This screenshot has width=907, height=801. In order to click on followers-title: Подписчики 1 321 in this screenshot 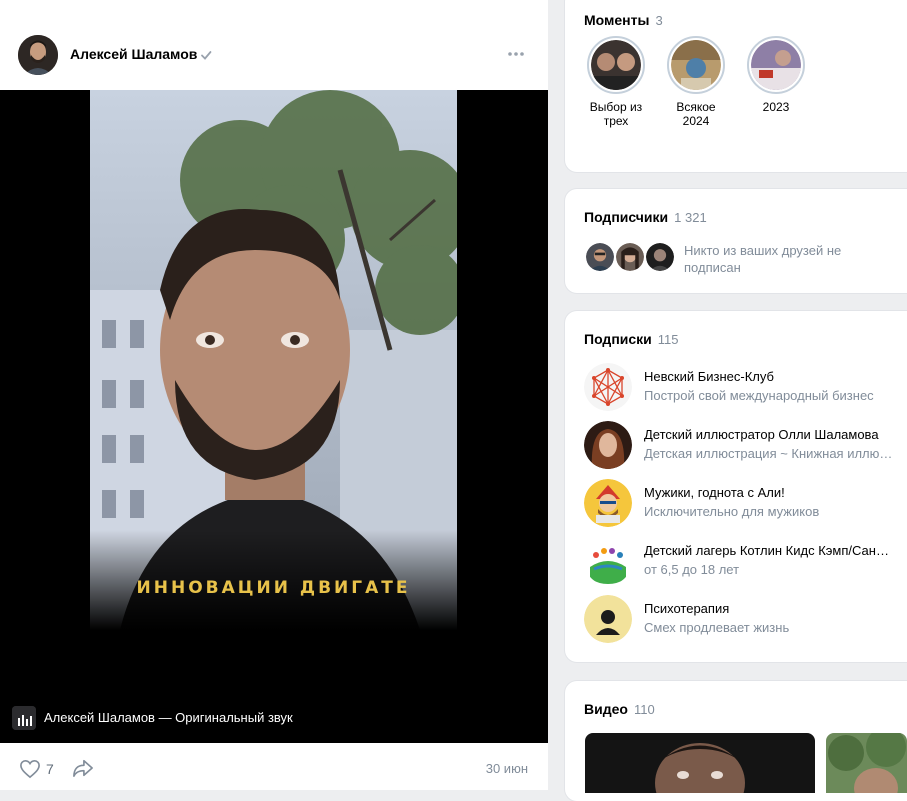, I will do `click(645, 217)`.